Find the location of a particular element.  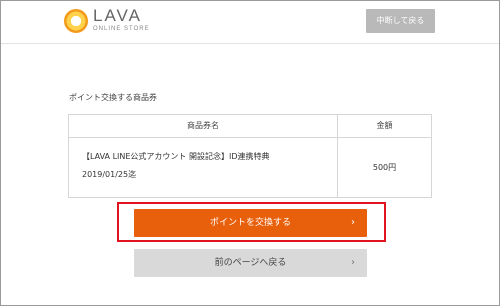

logo-subtext: ONLINE STORE is located at coordinates (121, 29).